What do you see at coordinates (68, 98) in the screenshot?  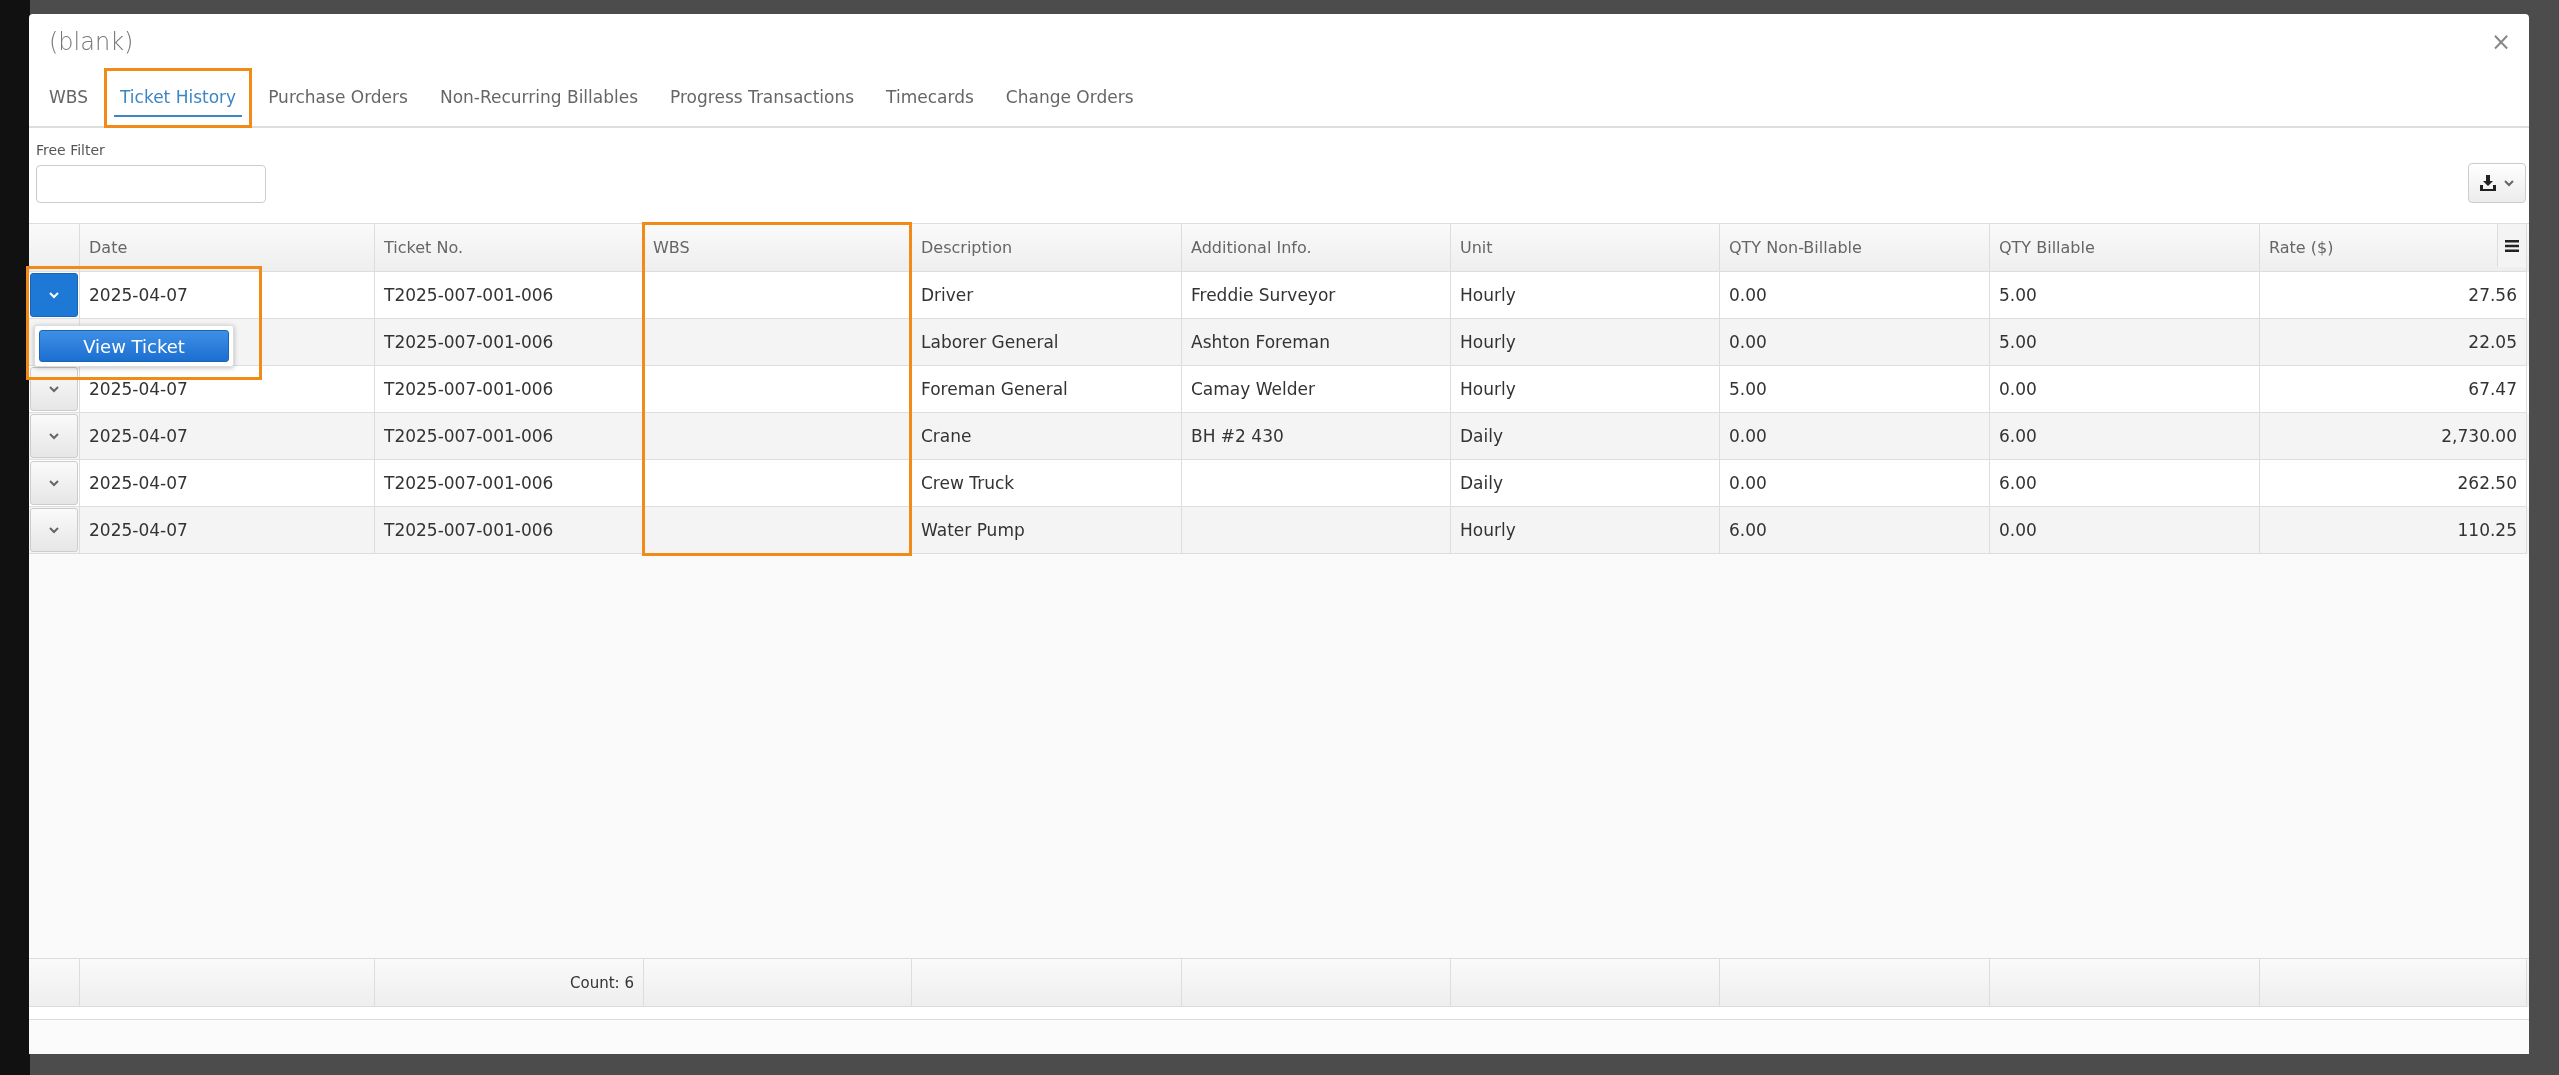 I see `tab: WBS` at bounding box center [68, 98].